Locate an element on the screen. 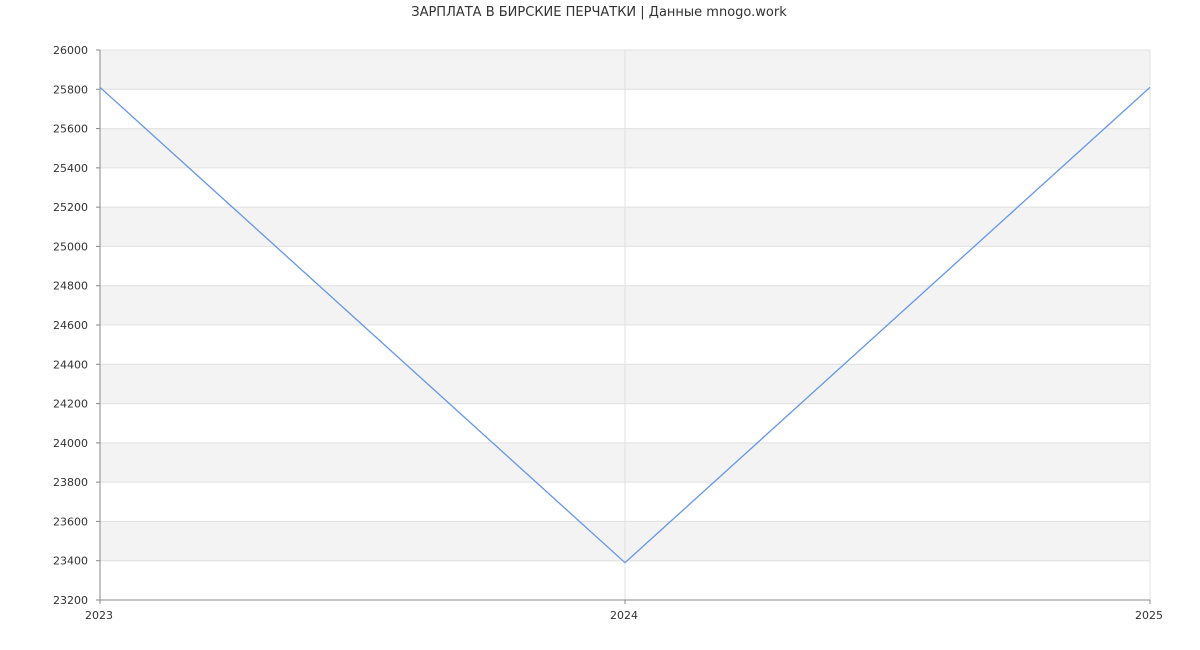 The image size is (1200, 650). y-tick-label: 24600 is located at coordinates (70, 325).